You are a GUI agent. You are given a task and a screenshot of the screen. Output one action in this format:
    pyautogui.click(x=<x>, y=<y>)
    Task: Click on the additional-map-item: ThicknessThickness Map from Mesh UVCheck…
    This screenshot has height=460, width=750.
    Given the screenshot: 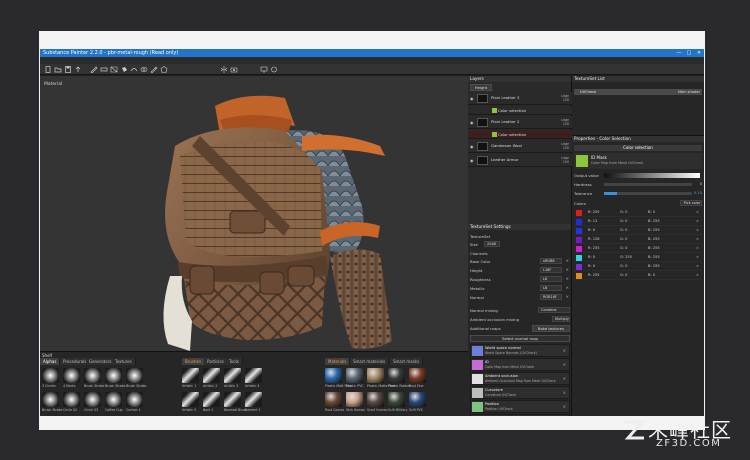 What is the action you would take?
    pyautogui.click(x=520, y=415)
    